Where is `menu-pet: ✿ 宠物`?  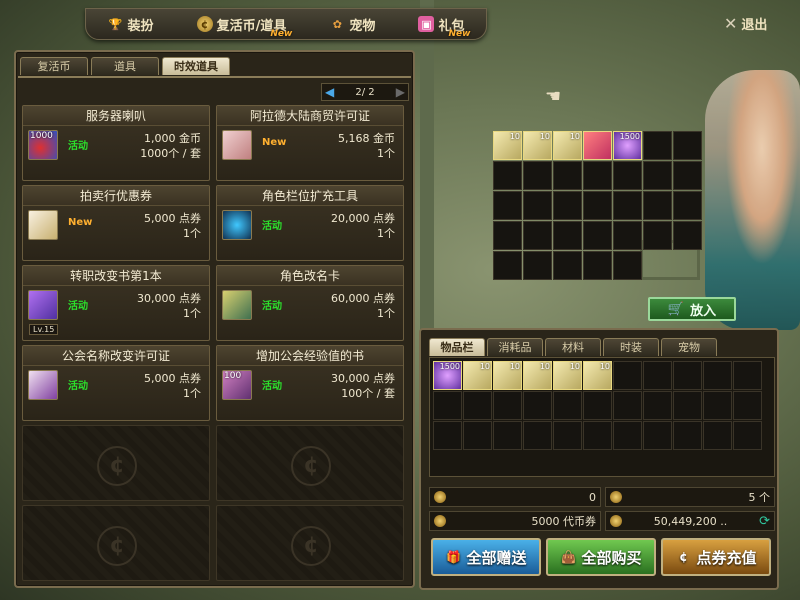 menu-pet: ✿ 宠物 is located at coordinates (352, 24).